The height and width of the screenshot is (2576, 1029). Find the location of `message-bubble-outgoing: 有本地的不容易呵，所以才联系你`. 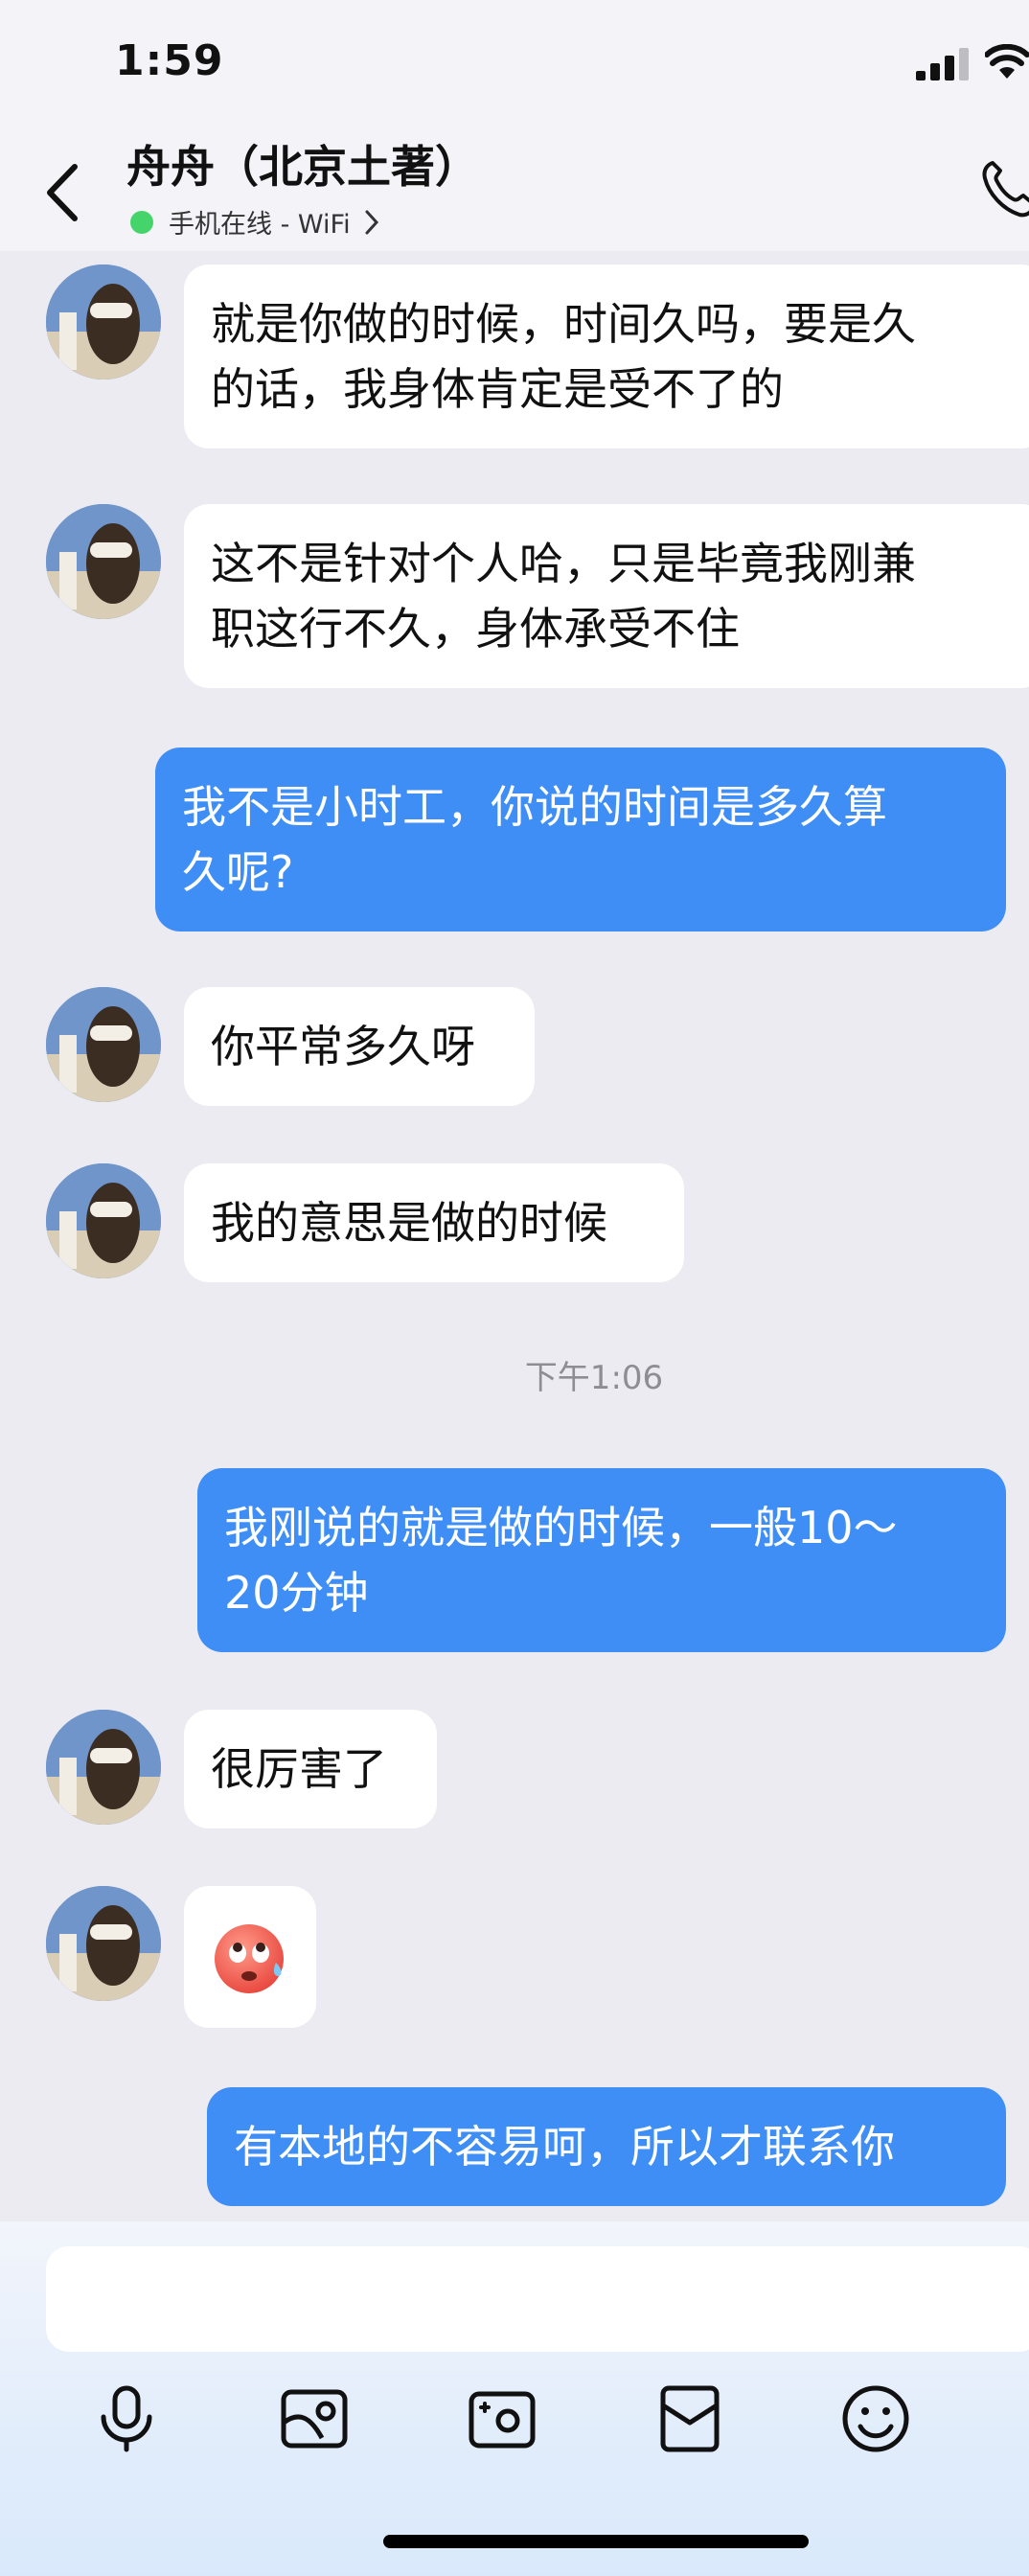

message-bubble-outgoing: 有本地的不容易呵，所以才联系你 is located at coordinates (606, 2146).